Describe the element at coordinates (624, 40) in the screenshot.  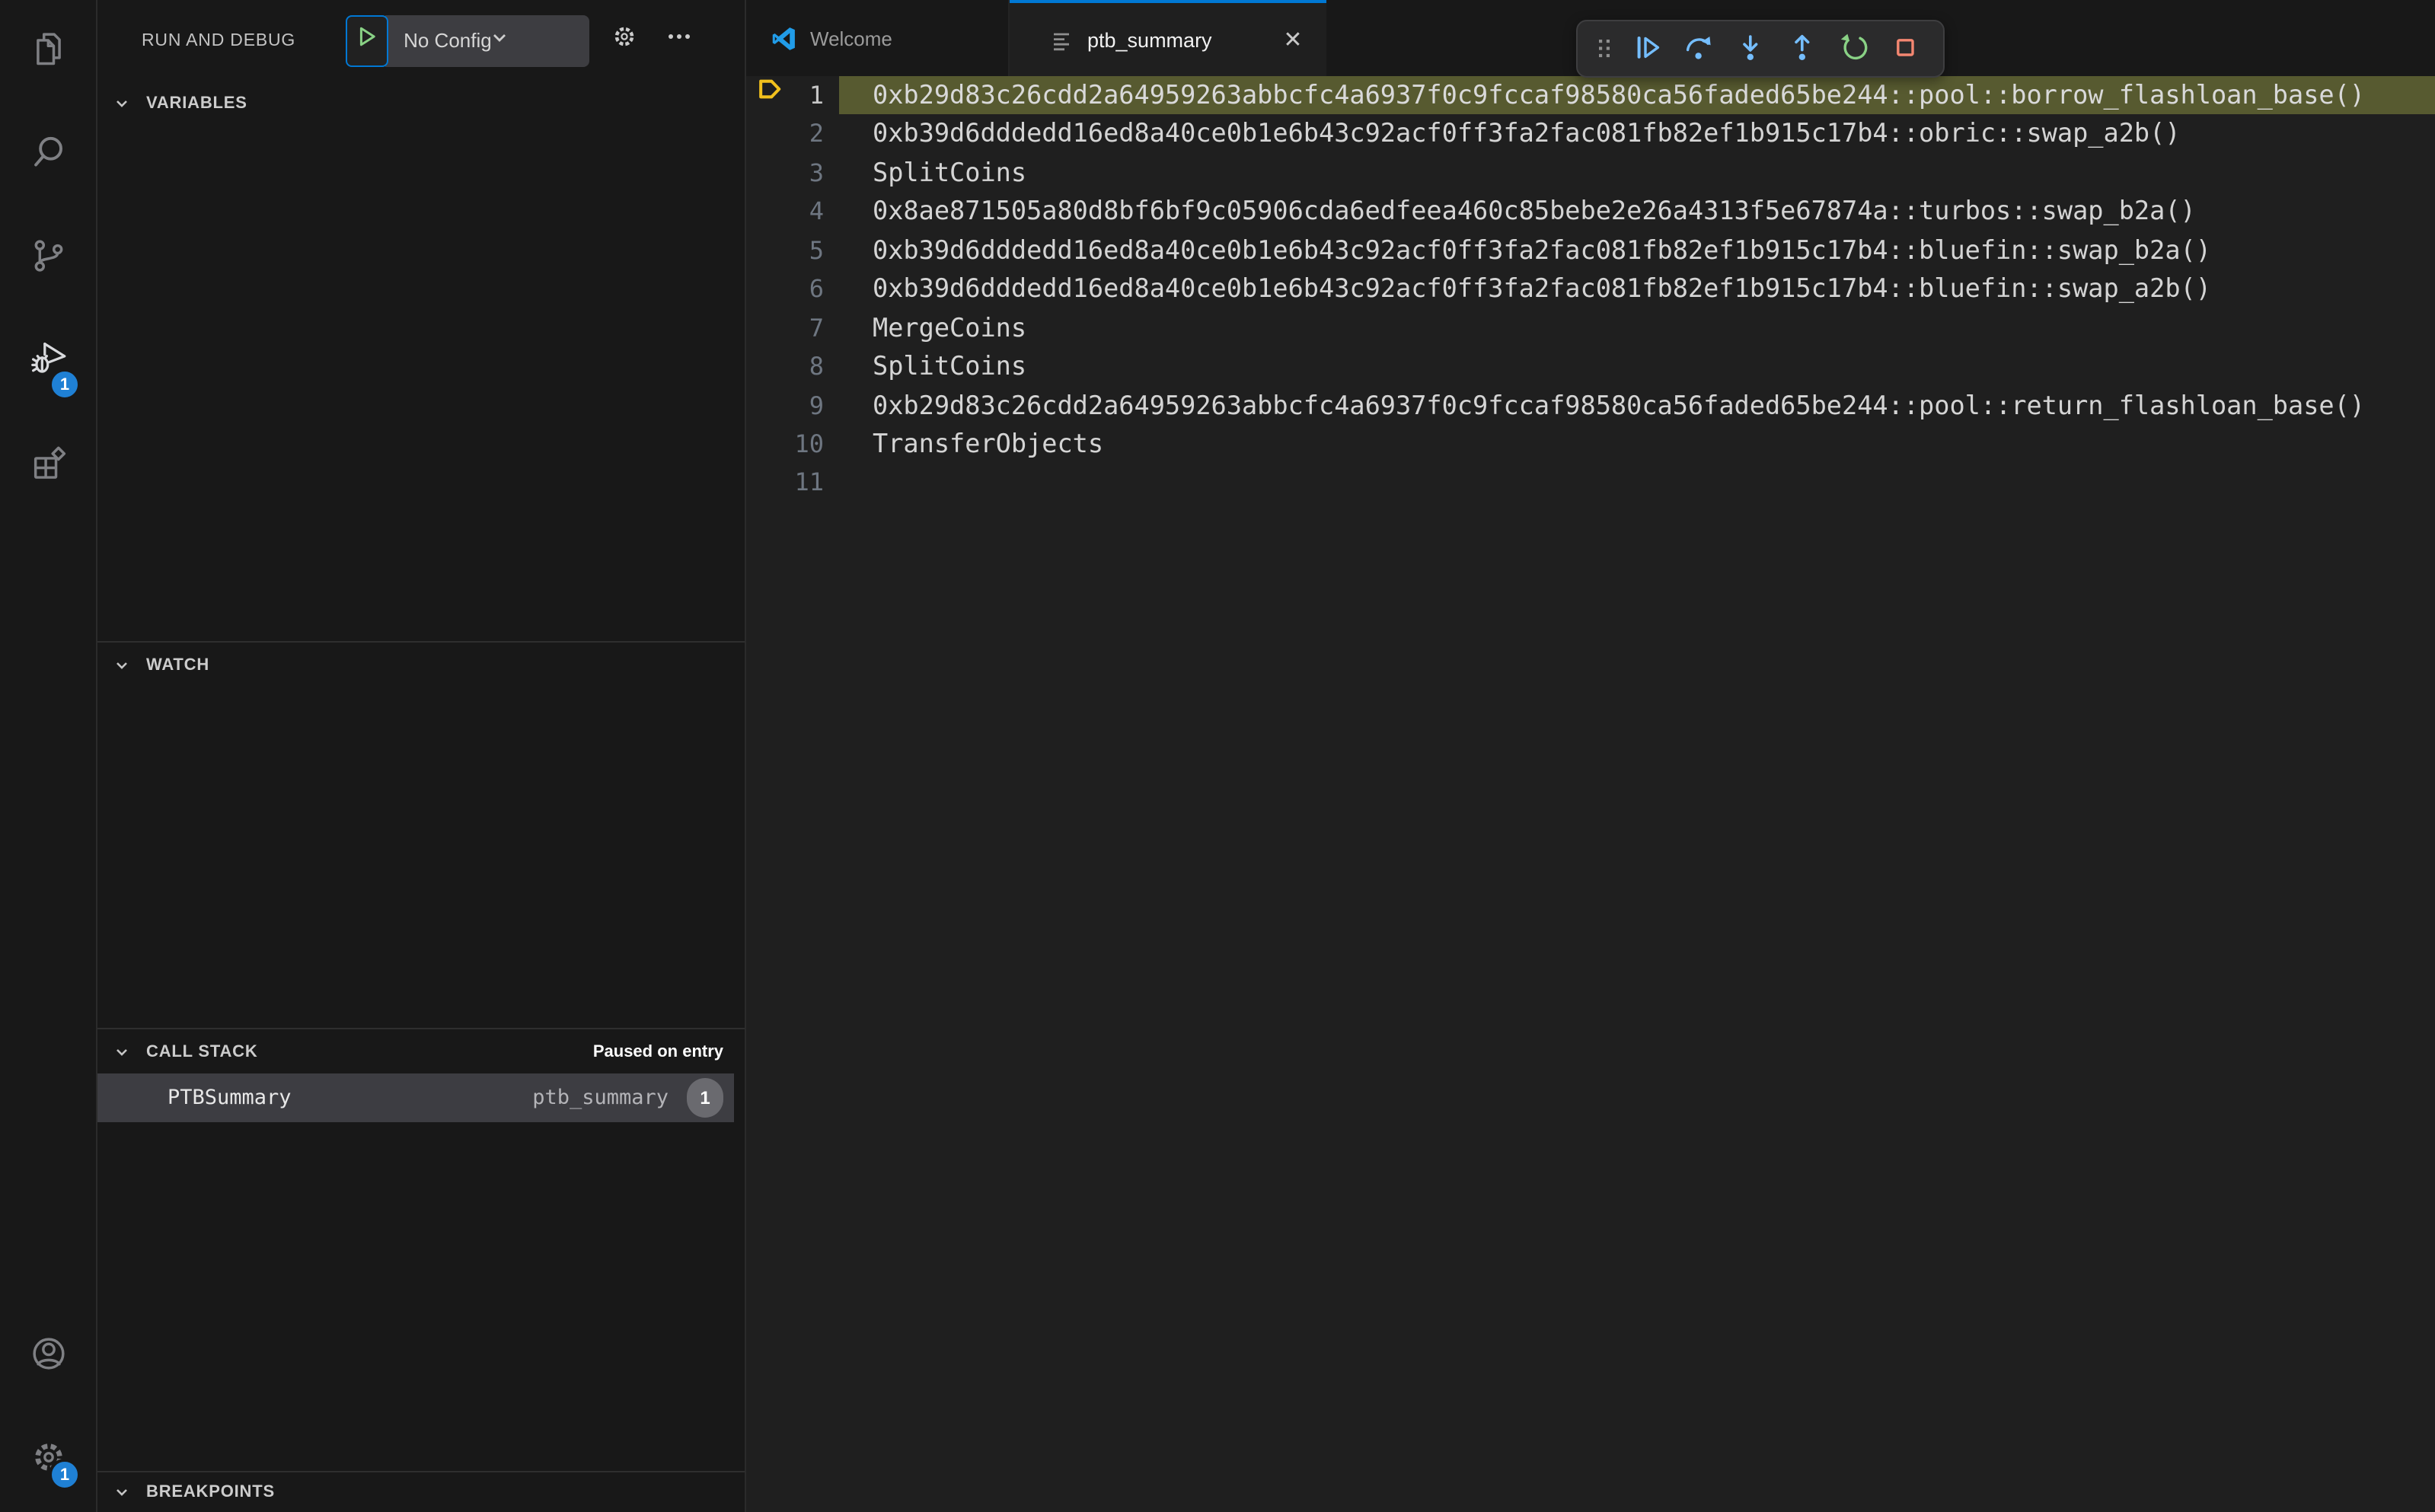
I see `open-launch-config-button` at that location.